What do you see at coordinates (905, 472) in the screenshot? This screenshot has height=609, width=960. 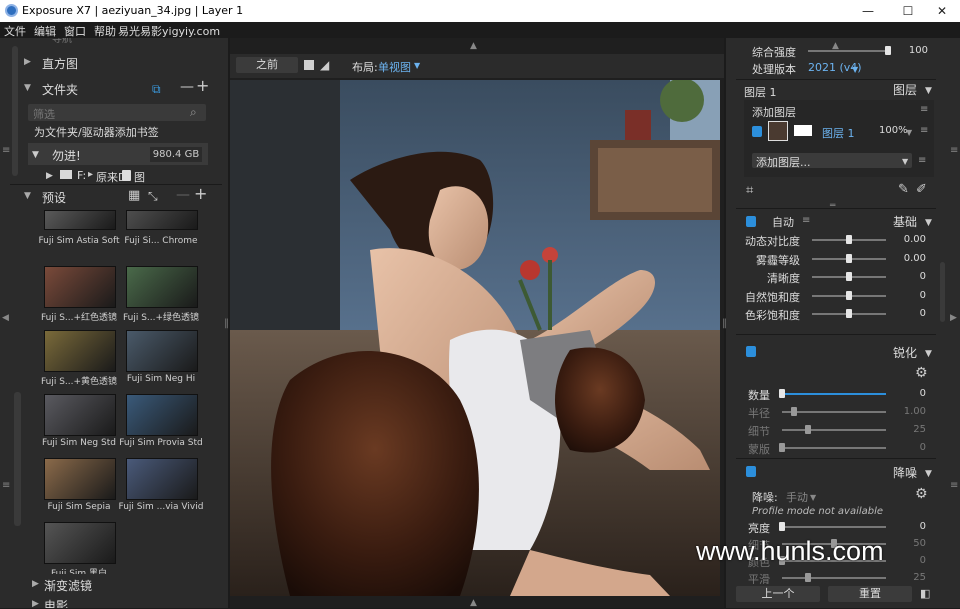 I see `noise-header: 降噪` at bounding box center [905, 472].